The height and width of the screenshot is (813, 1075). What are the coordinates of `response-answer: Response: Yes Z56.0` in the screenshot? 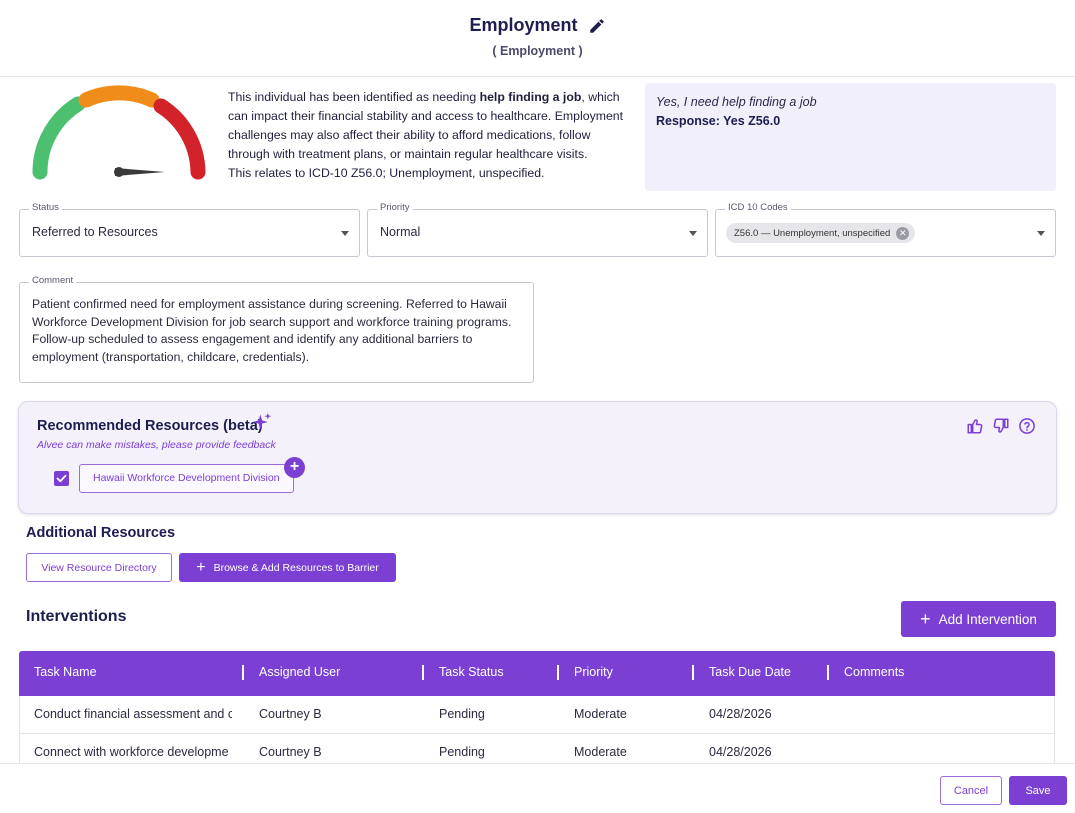 It's located at (718, 121).